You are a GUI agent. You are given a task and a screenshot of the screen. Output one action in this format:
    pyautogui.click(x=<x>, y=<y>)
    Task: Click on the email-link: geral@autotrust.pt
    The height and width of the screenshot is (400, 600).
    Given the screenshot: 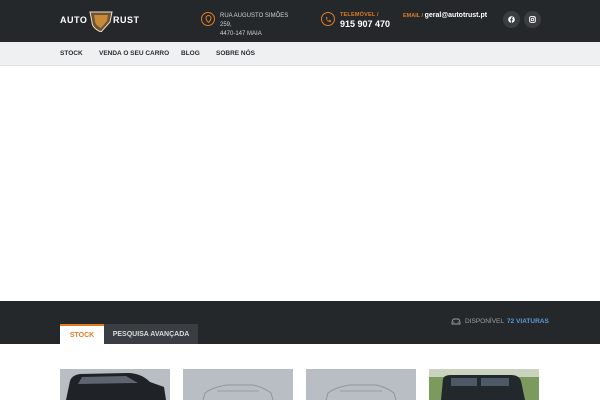 What is the action you would take?
    pyautogui.click(x=456, y=15)
    